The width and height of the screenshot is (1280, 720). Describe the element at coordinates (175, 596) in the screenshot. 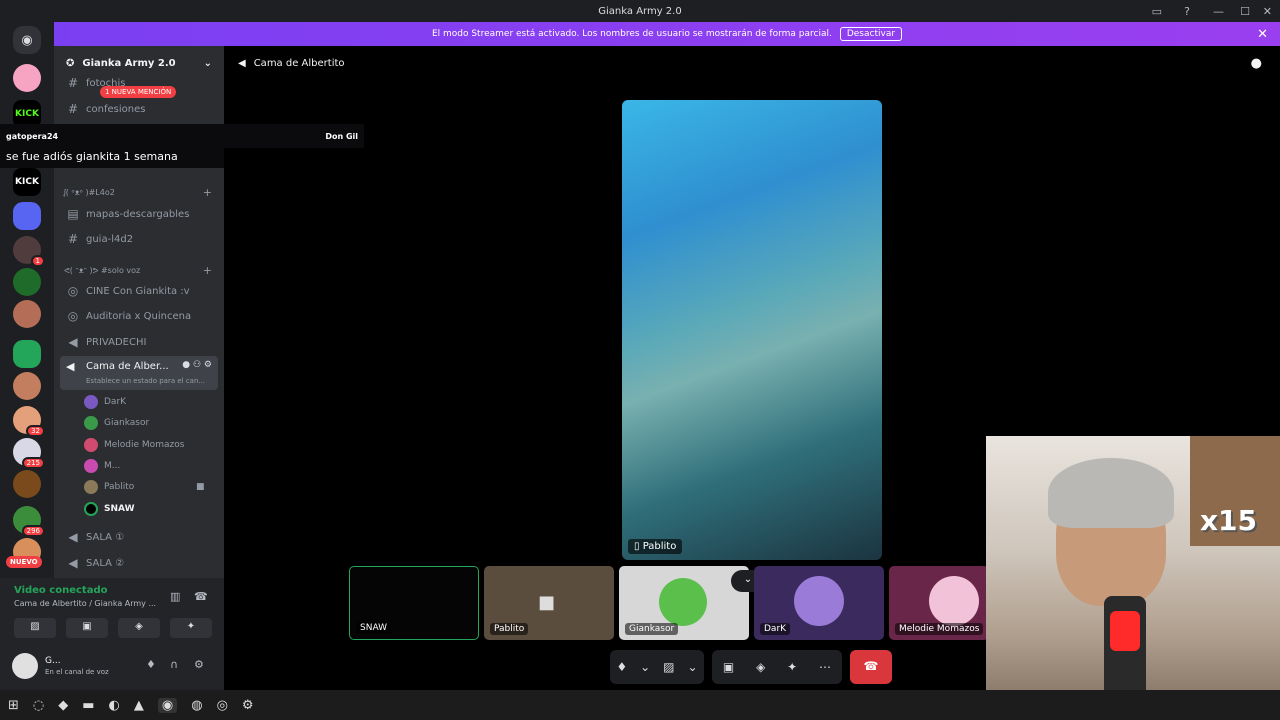

I see `noise-icon: ▥` at that location.